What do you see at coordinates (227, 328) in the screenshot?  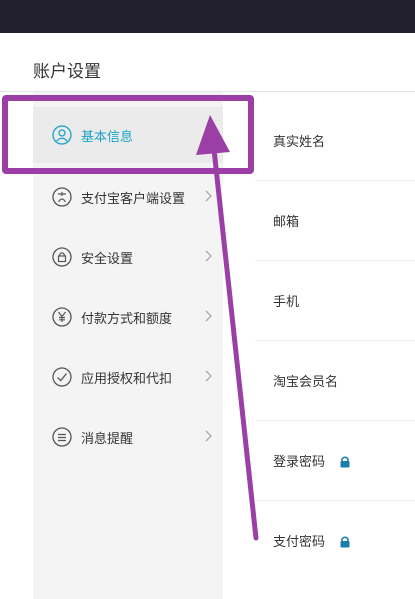 I see `annotation-arrow` at bounding box center [227, 328].